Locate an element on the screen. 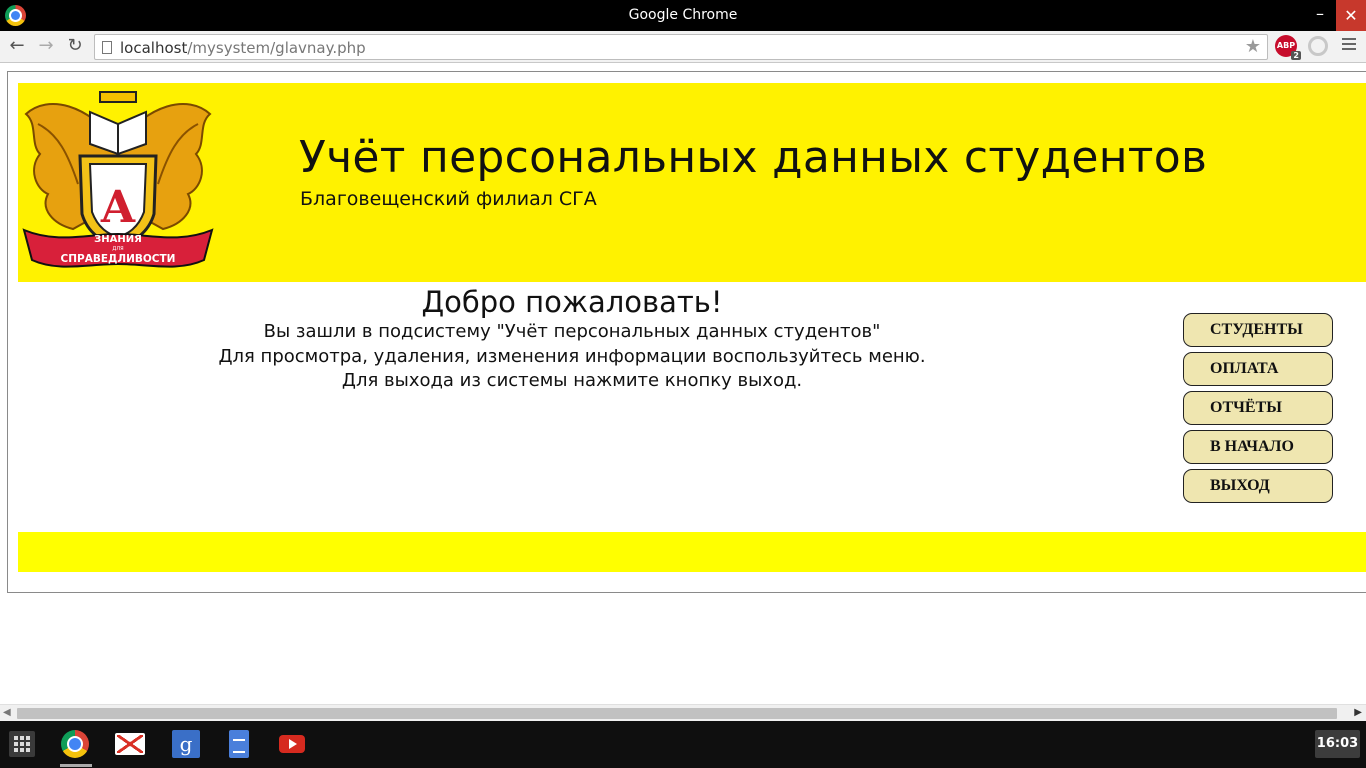 Image resolution: width=1366 pixels, height=768 pixels. taskbar: g 16:03 is located at coordinates (683, 744).